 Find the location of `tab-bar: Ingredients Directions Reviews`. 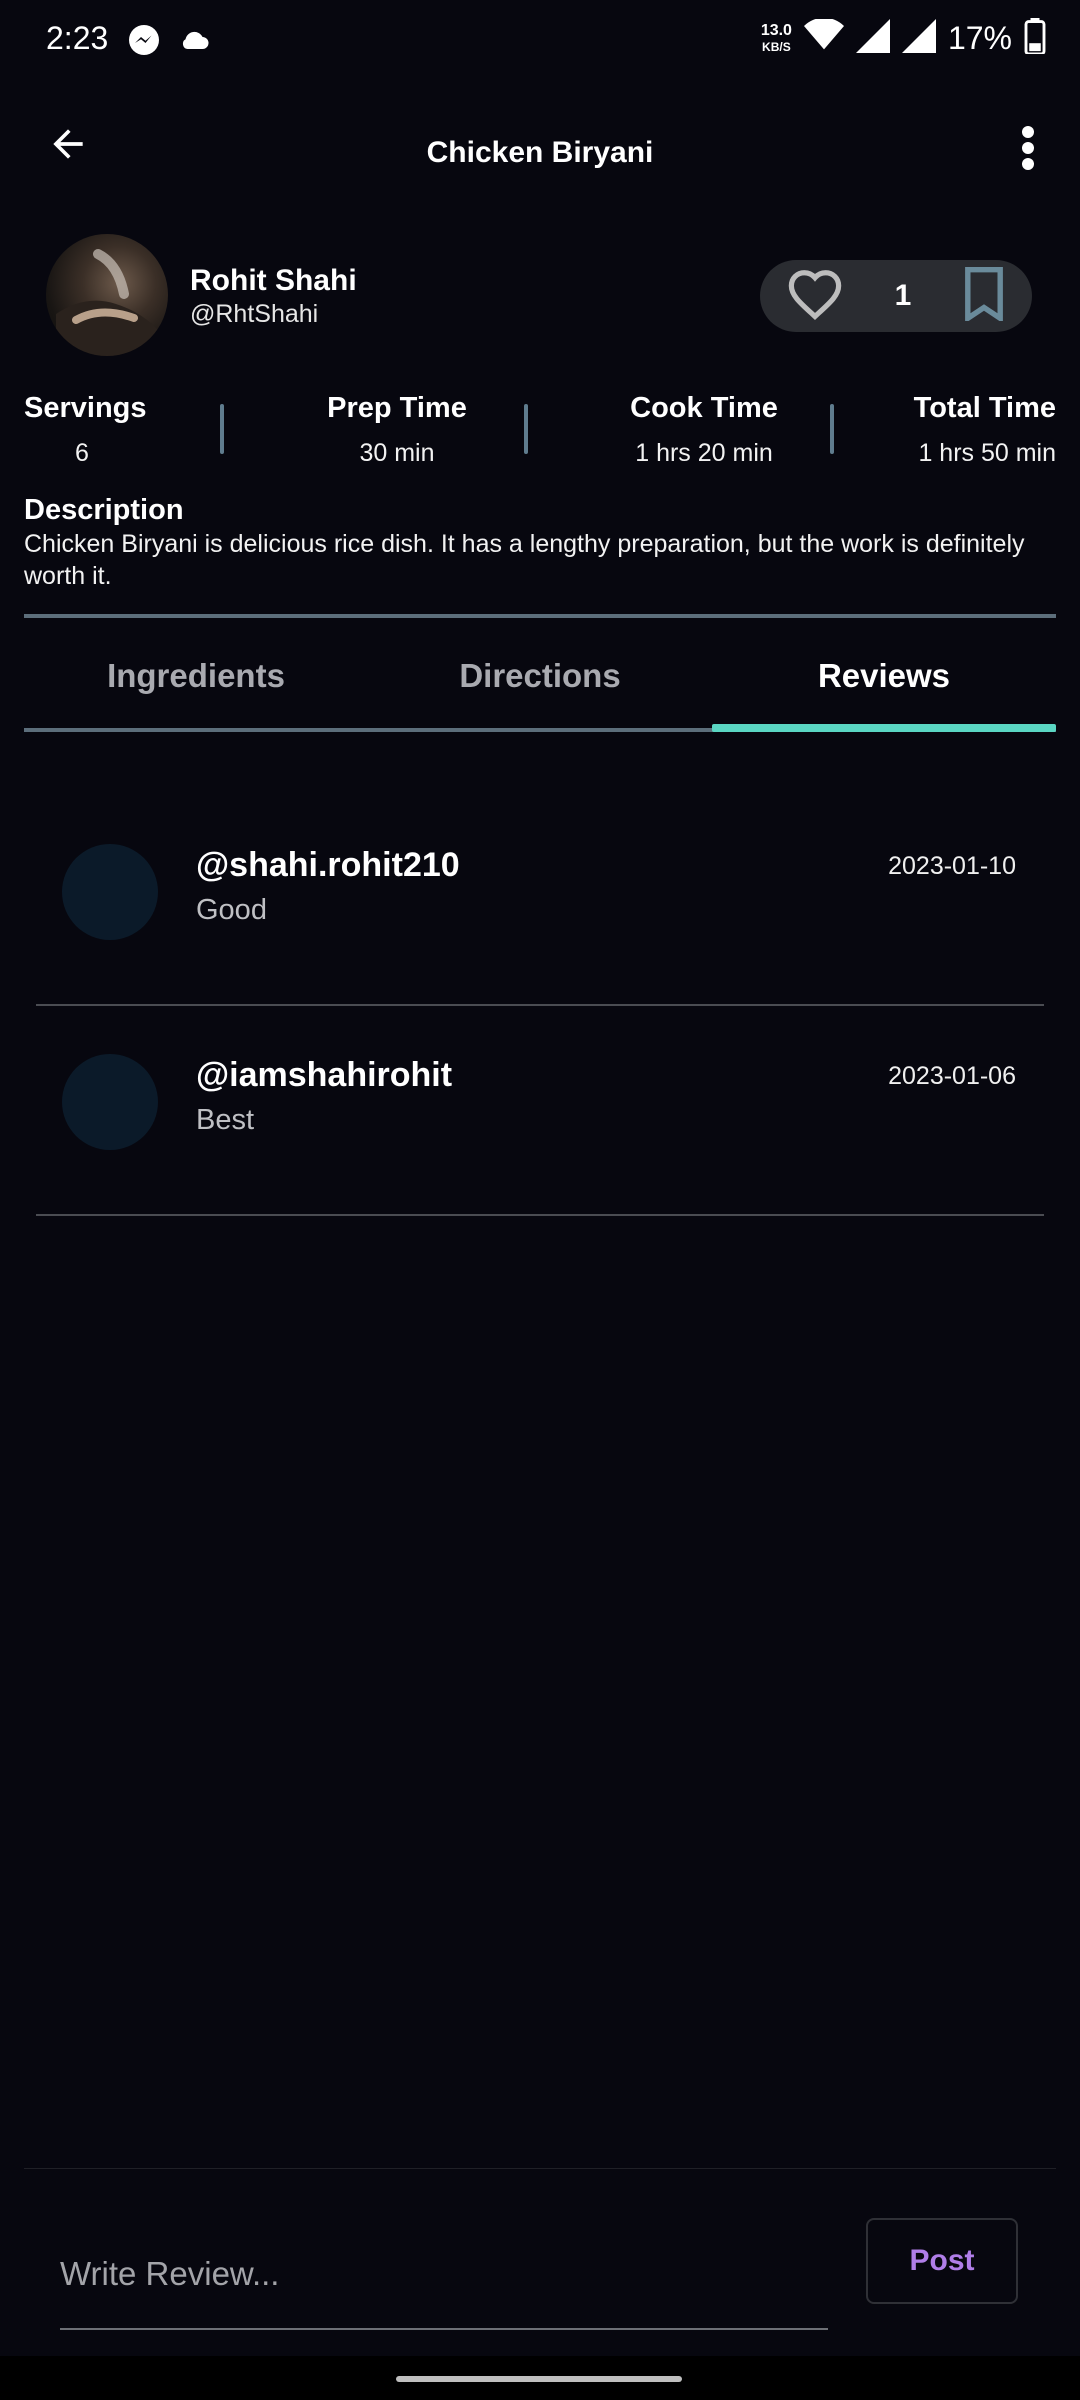

tab-bar: Ingredients Directions Reviews is located at coordinates (540, 676).